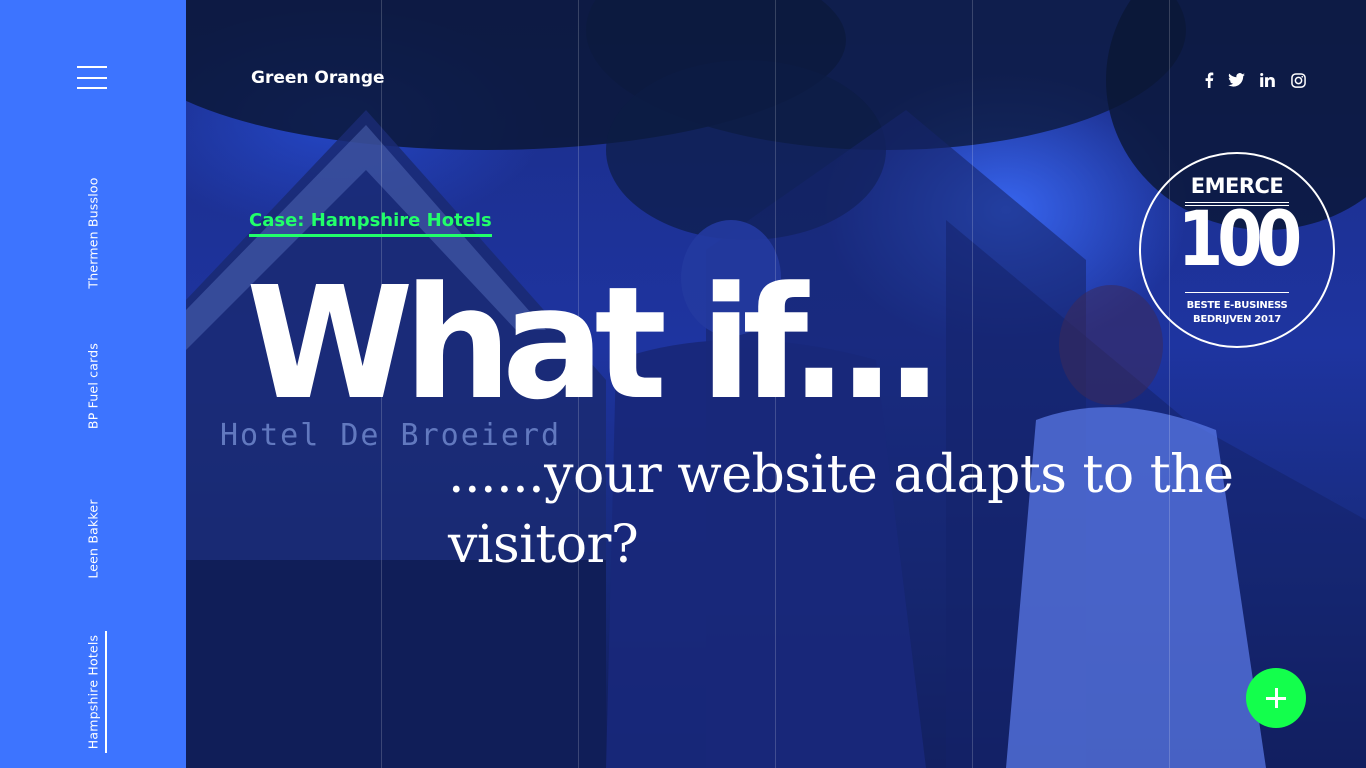 Image resolution: width=1366 pixels, height=768 pixels. I want to click on plus-icon, so click(1276, 698).